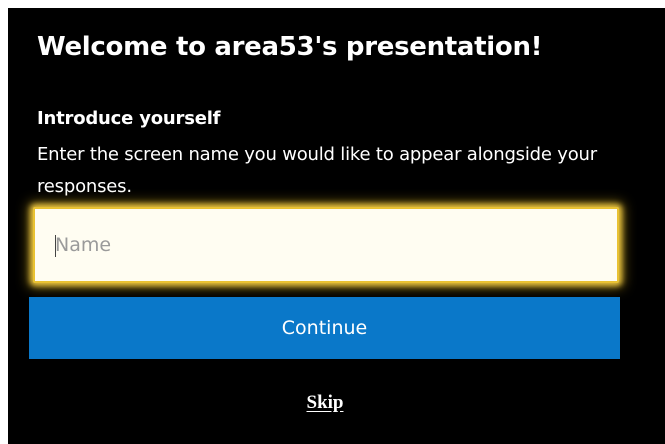 The image size is (665, 444). Describe the element at coordinates (55, 246) in the screenshot. I see `text-cursor` at that location.